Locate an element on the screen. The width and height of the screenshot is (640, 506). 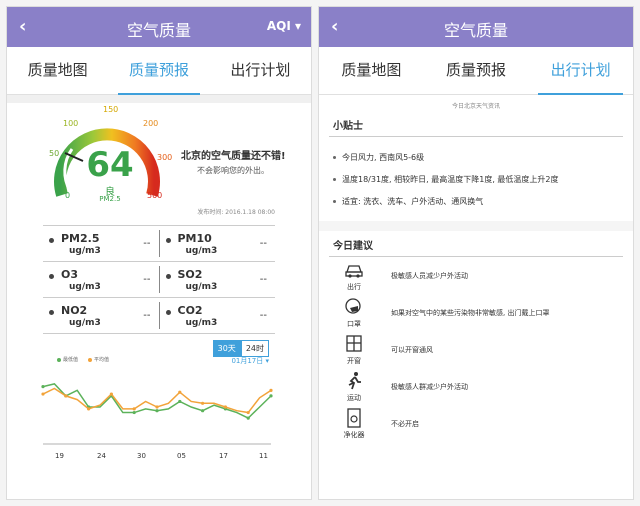
pollutant-cell-no2: NO2 ug/m3 -- is located at coordinates (101, 315).